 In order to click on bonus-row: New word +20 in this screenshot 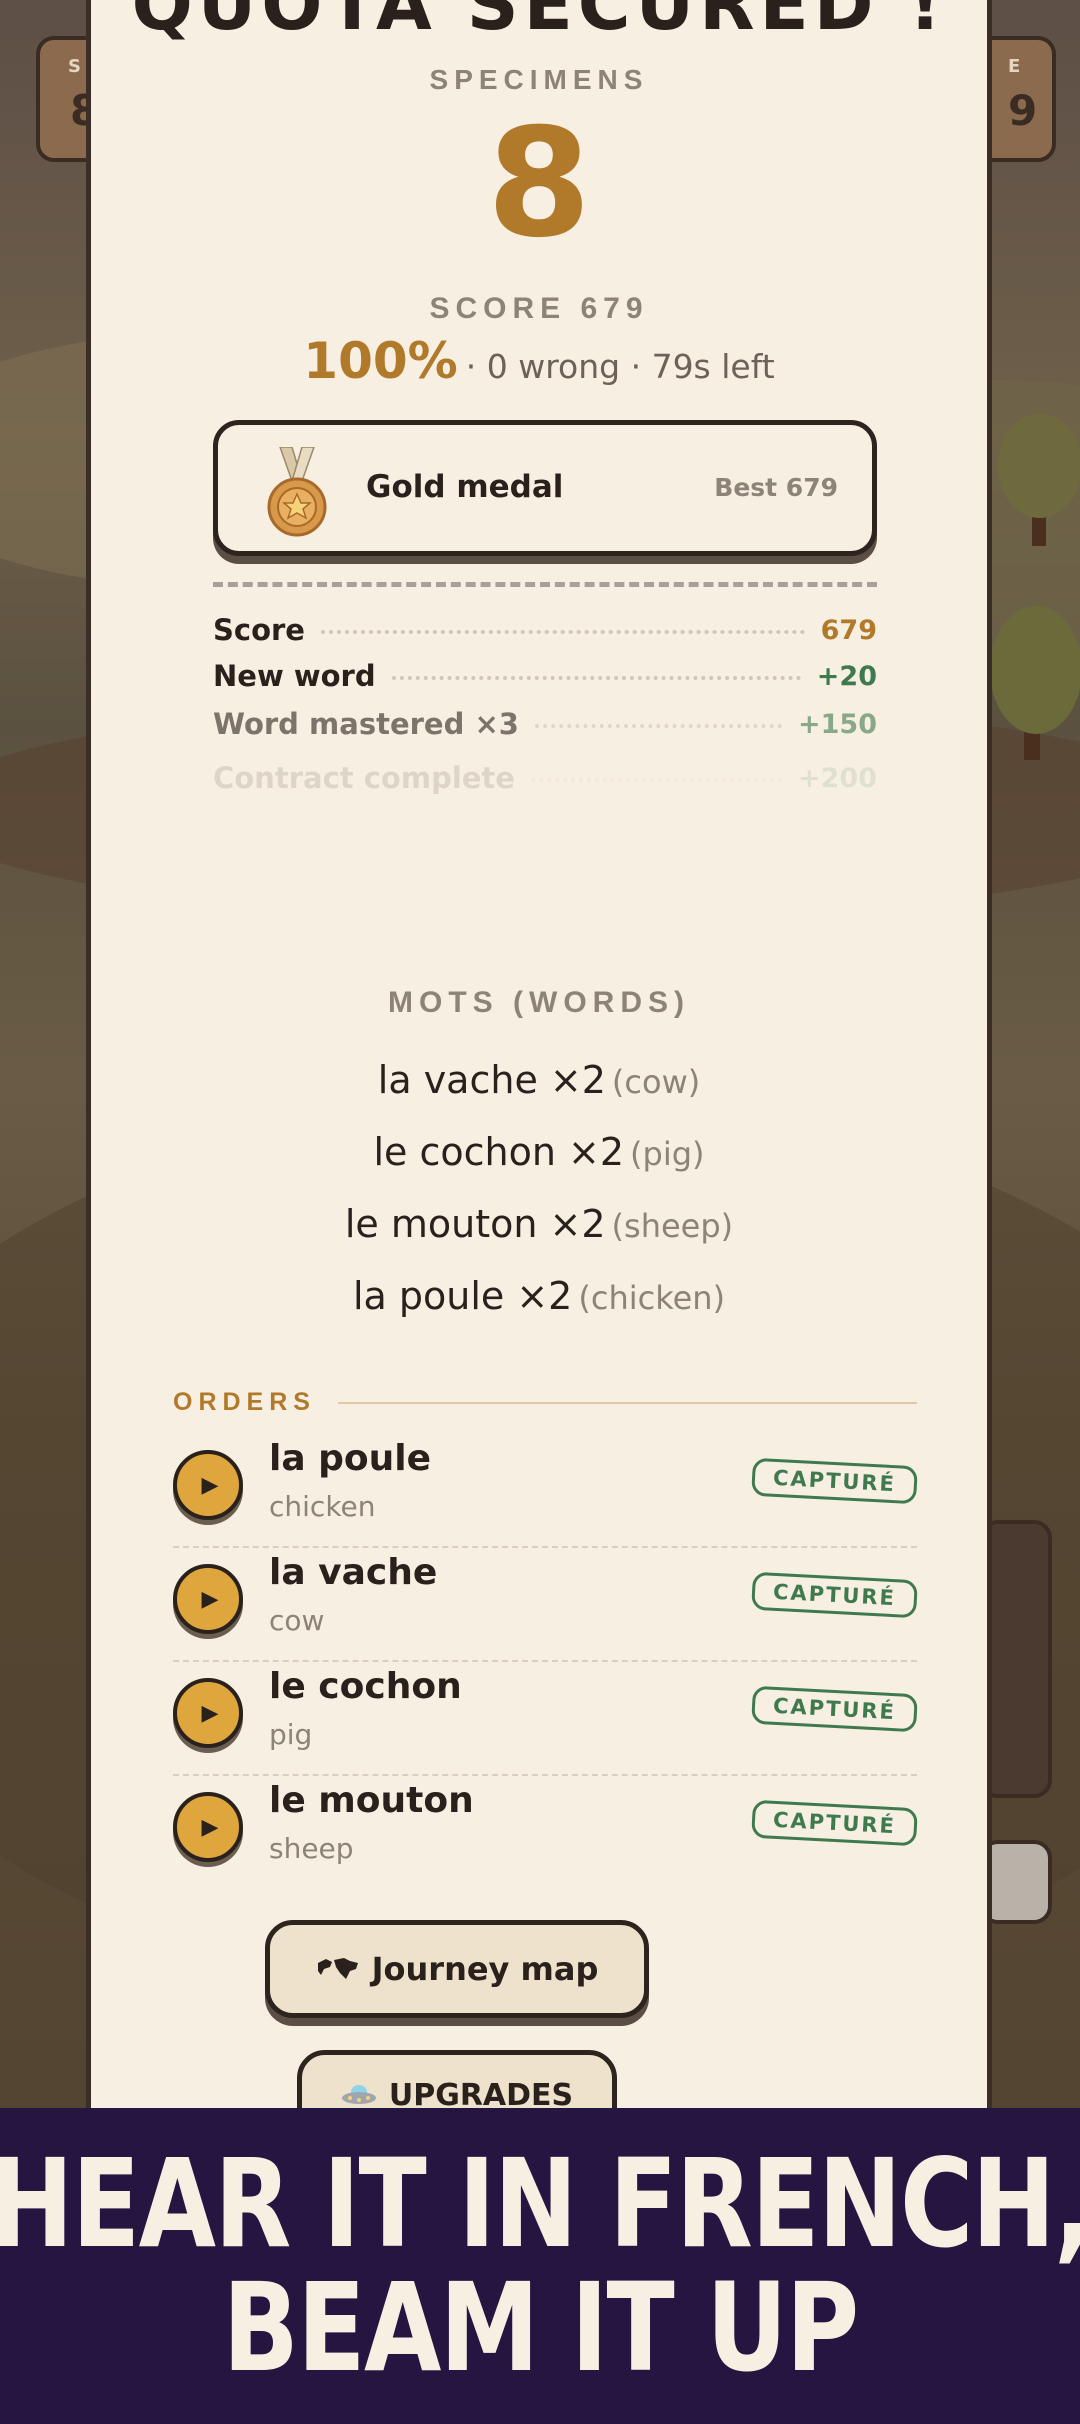, I will do `click(545, 676)`.